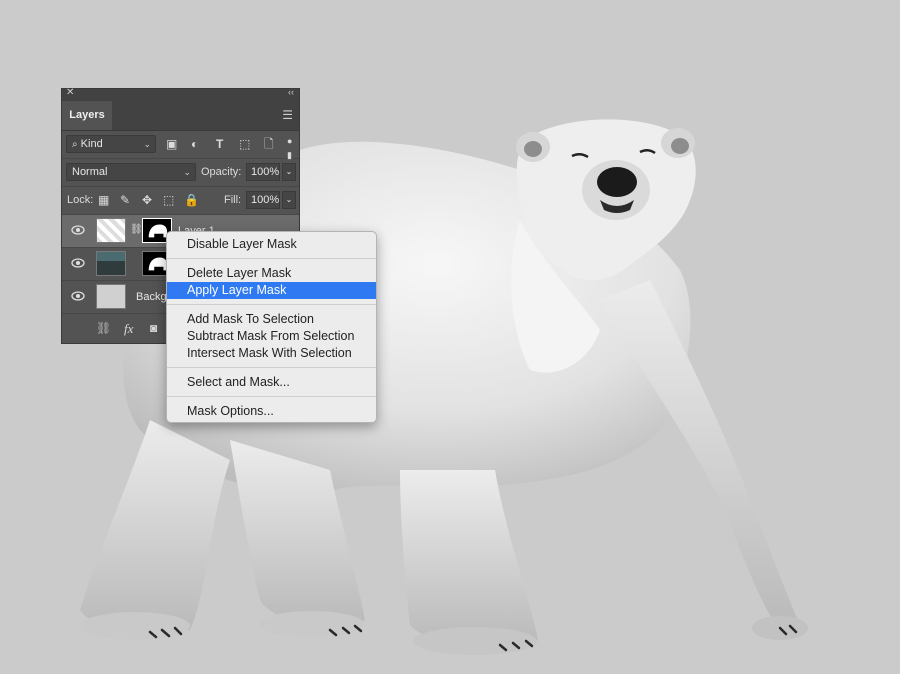  I want to click on lock-row: Lock: ▦ ✎ ✥ ⬚ 🔒 Fill: 100% ⌄, so click(180, 201).